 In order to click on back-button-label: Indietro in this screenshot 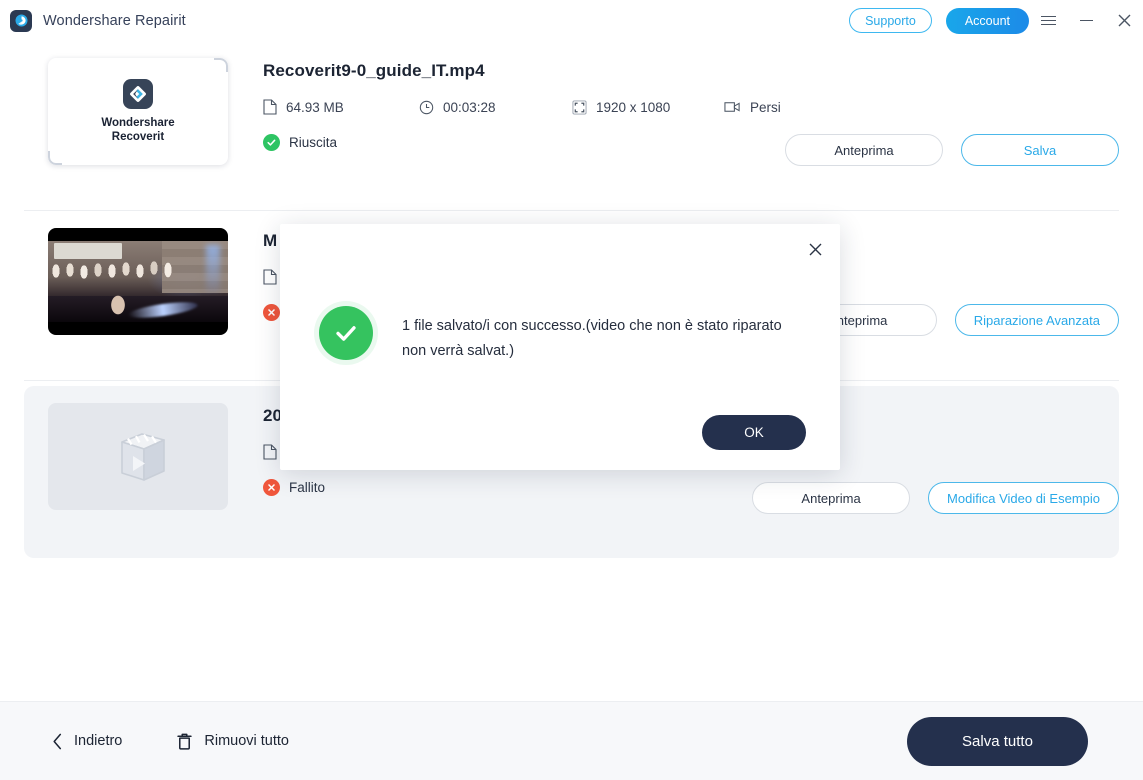, I will do `click(98, 741)`.